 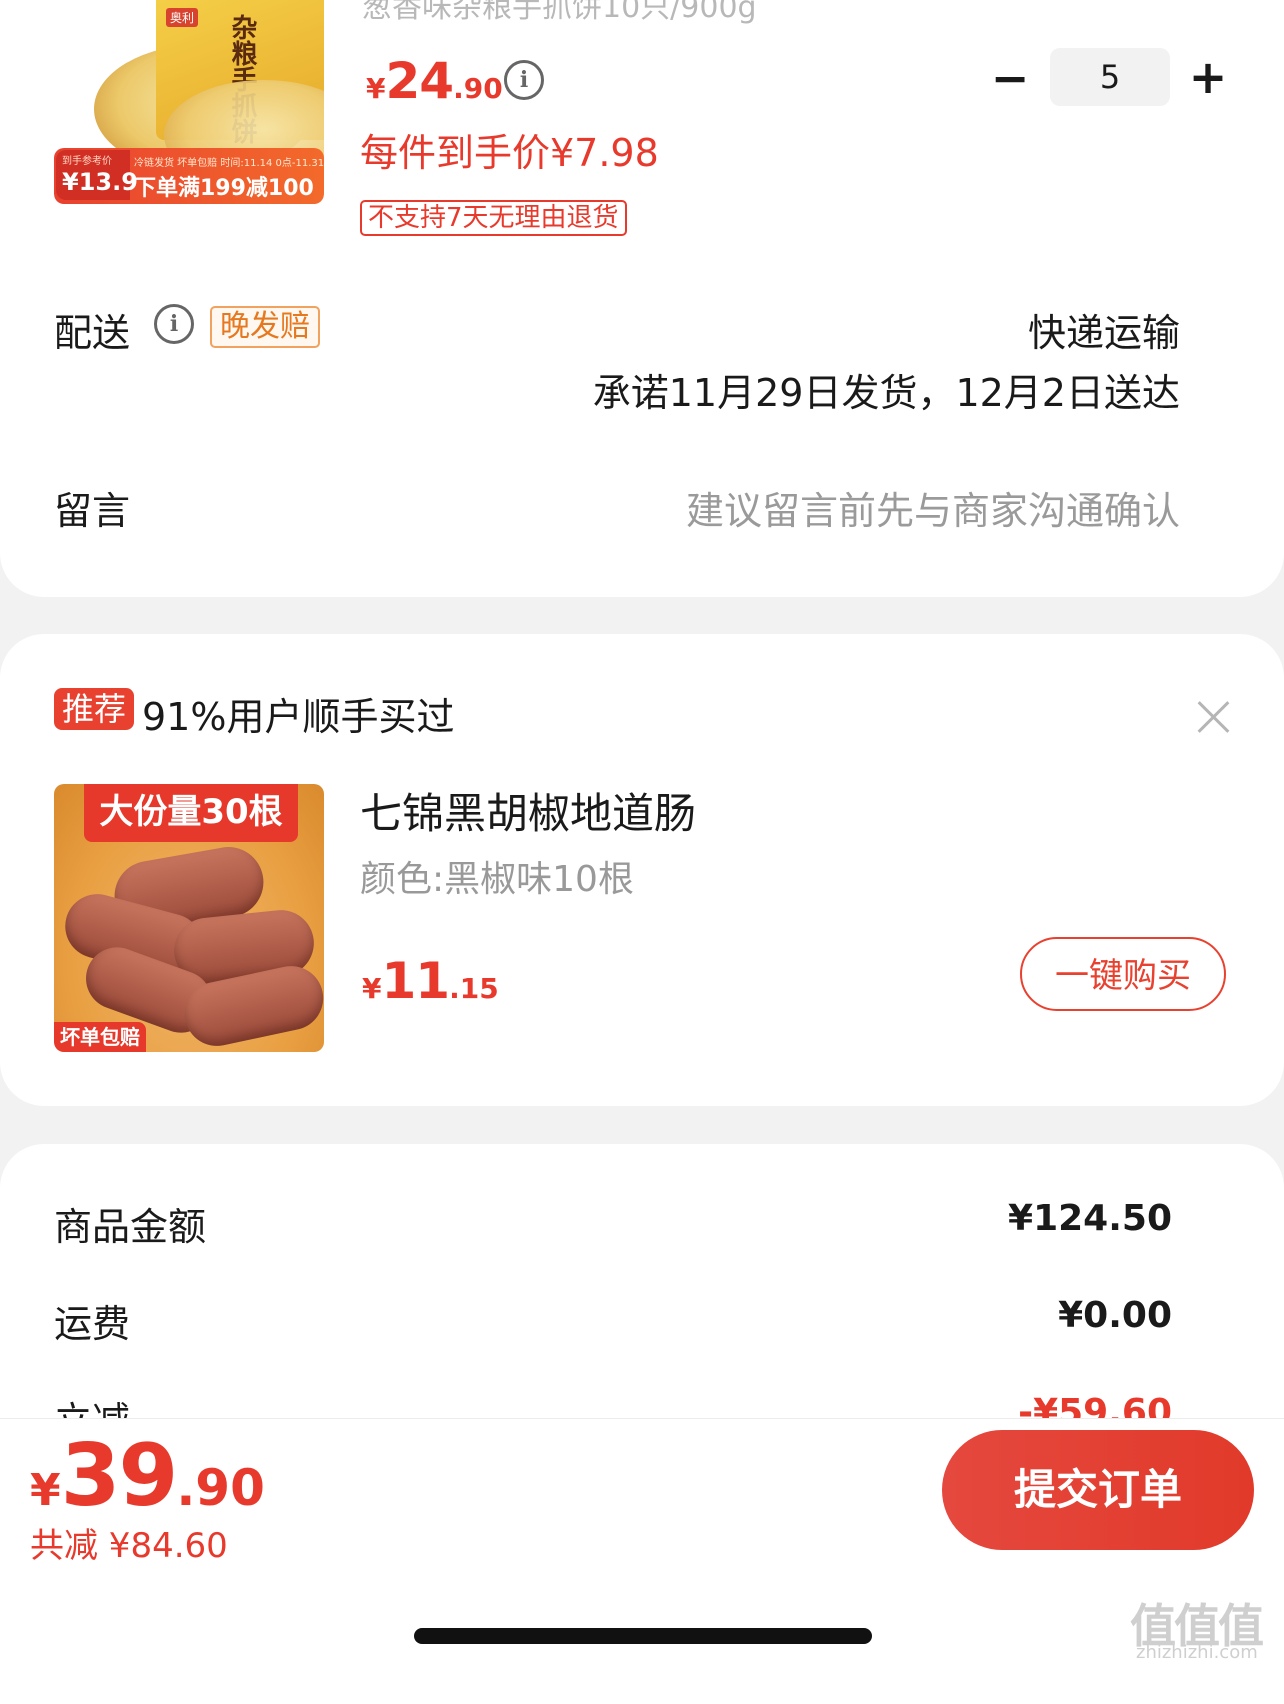 I want to click on submit-order-button: 提交订单, so click(x=1098, y=1490).